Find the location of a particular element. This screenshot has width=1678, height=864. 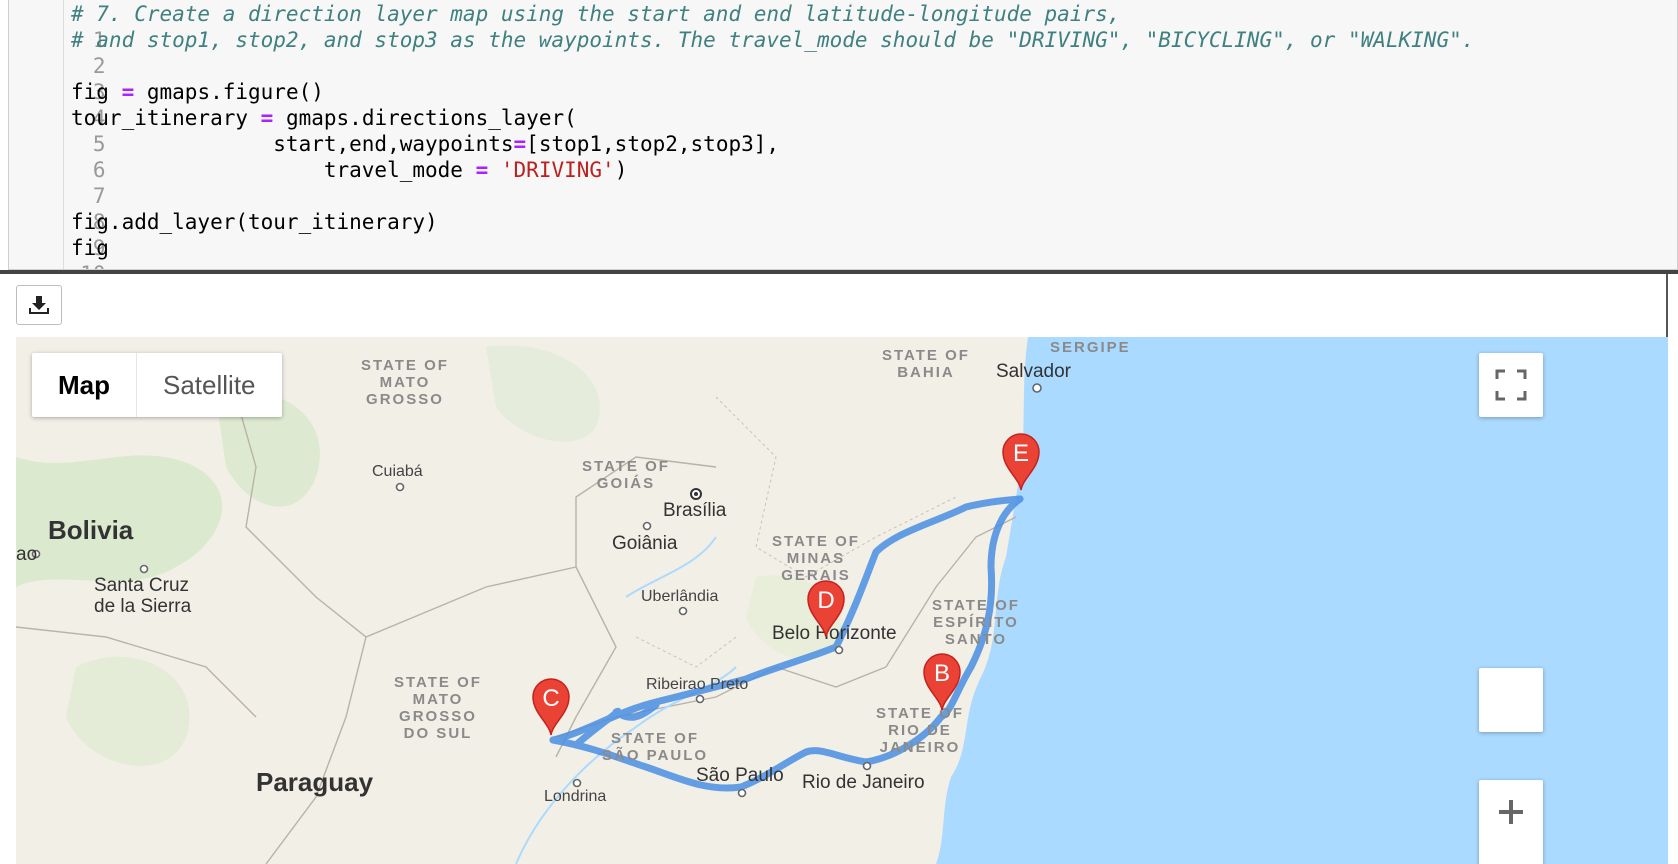

city-label-ribeirao-preto: Ribeirao Preto is located at coordinates (697, 684).